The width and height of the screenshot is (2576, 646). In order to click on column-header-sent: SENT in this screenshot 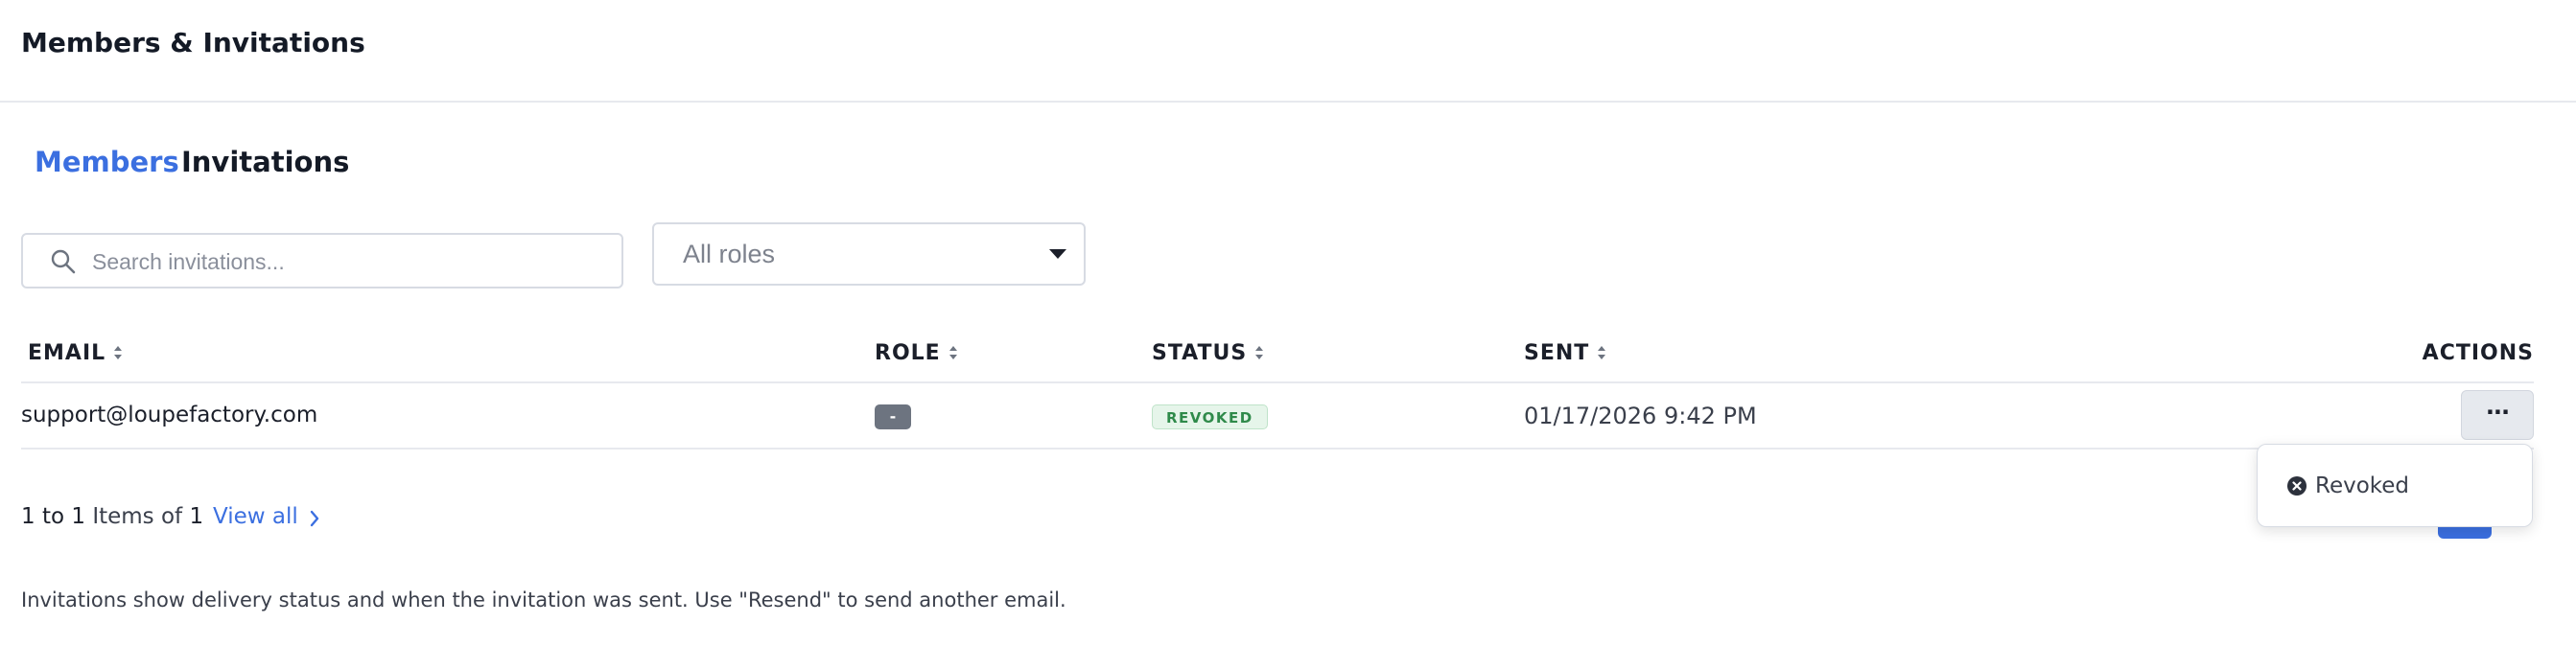, I will do `click(1565, 353)`.